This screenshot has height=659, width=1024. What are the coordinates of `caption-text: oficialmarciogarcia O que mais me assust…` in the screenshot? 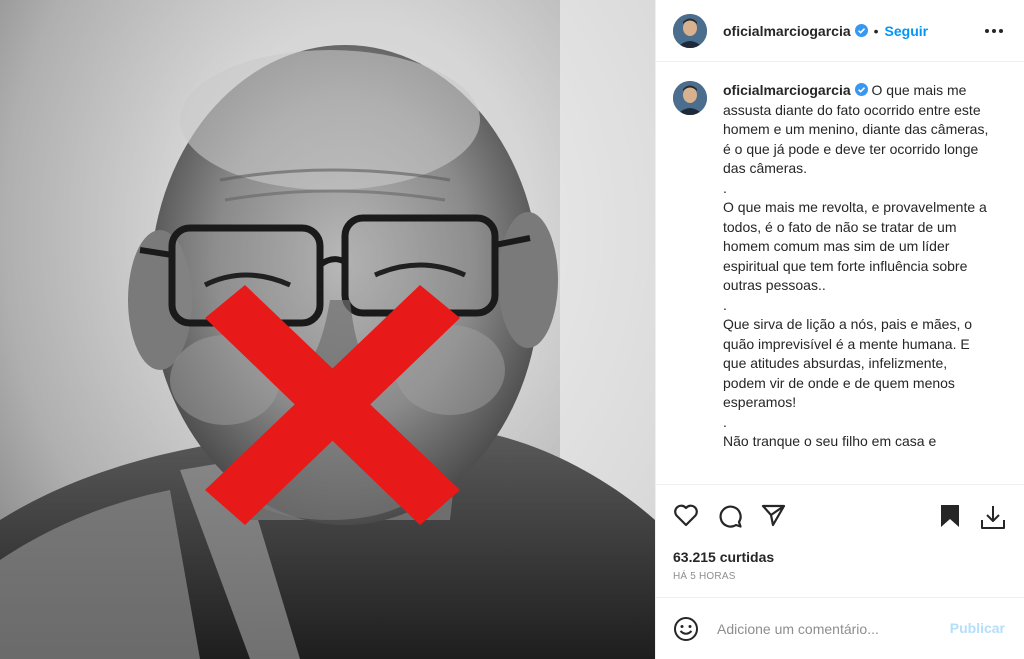 It's located at (858, 266).